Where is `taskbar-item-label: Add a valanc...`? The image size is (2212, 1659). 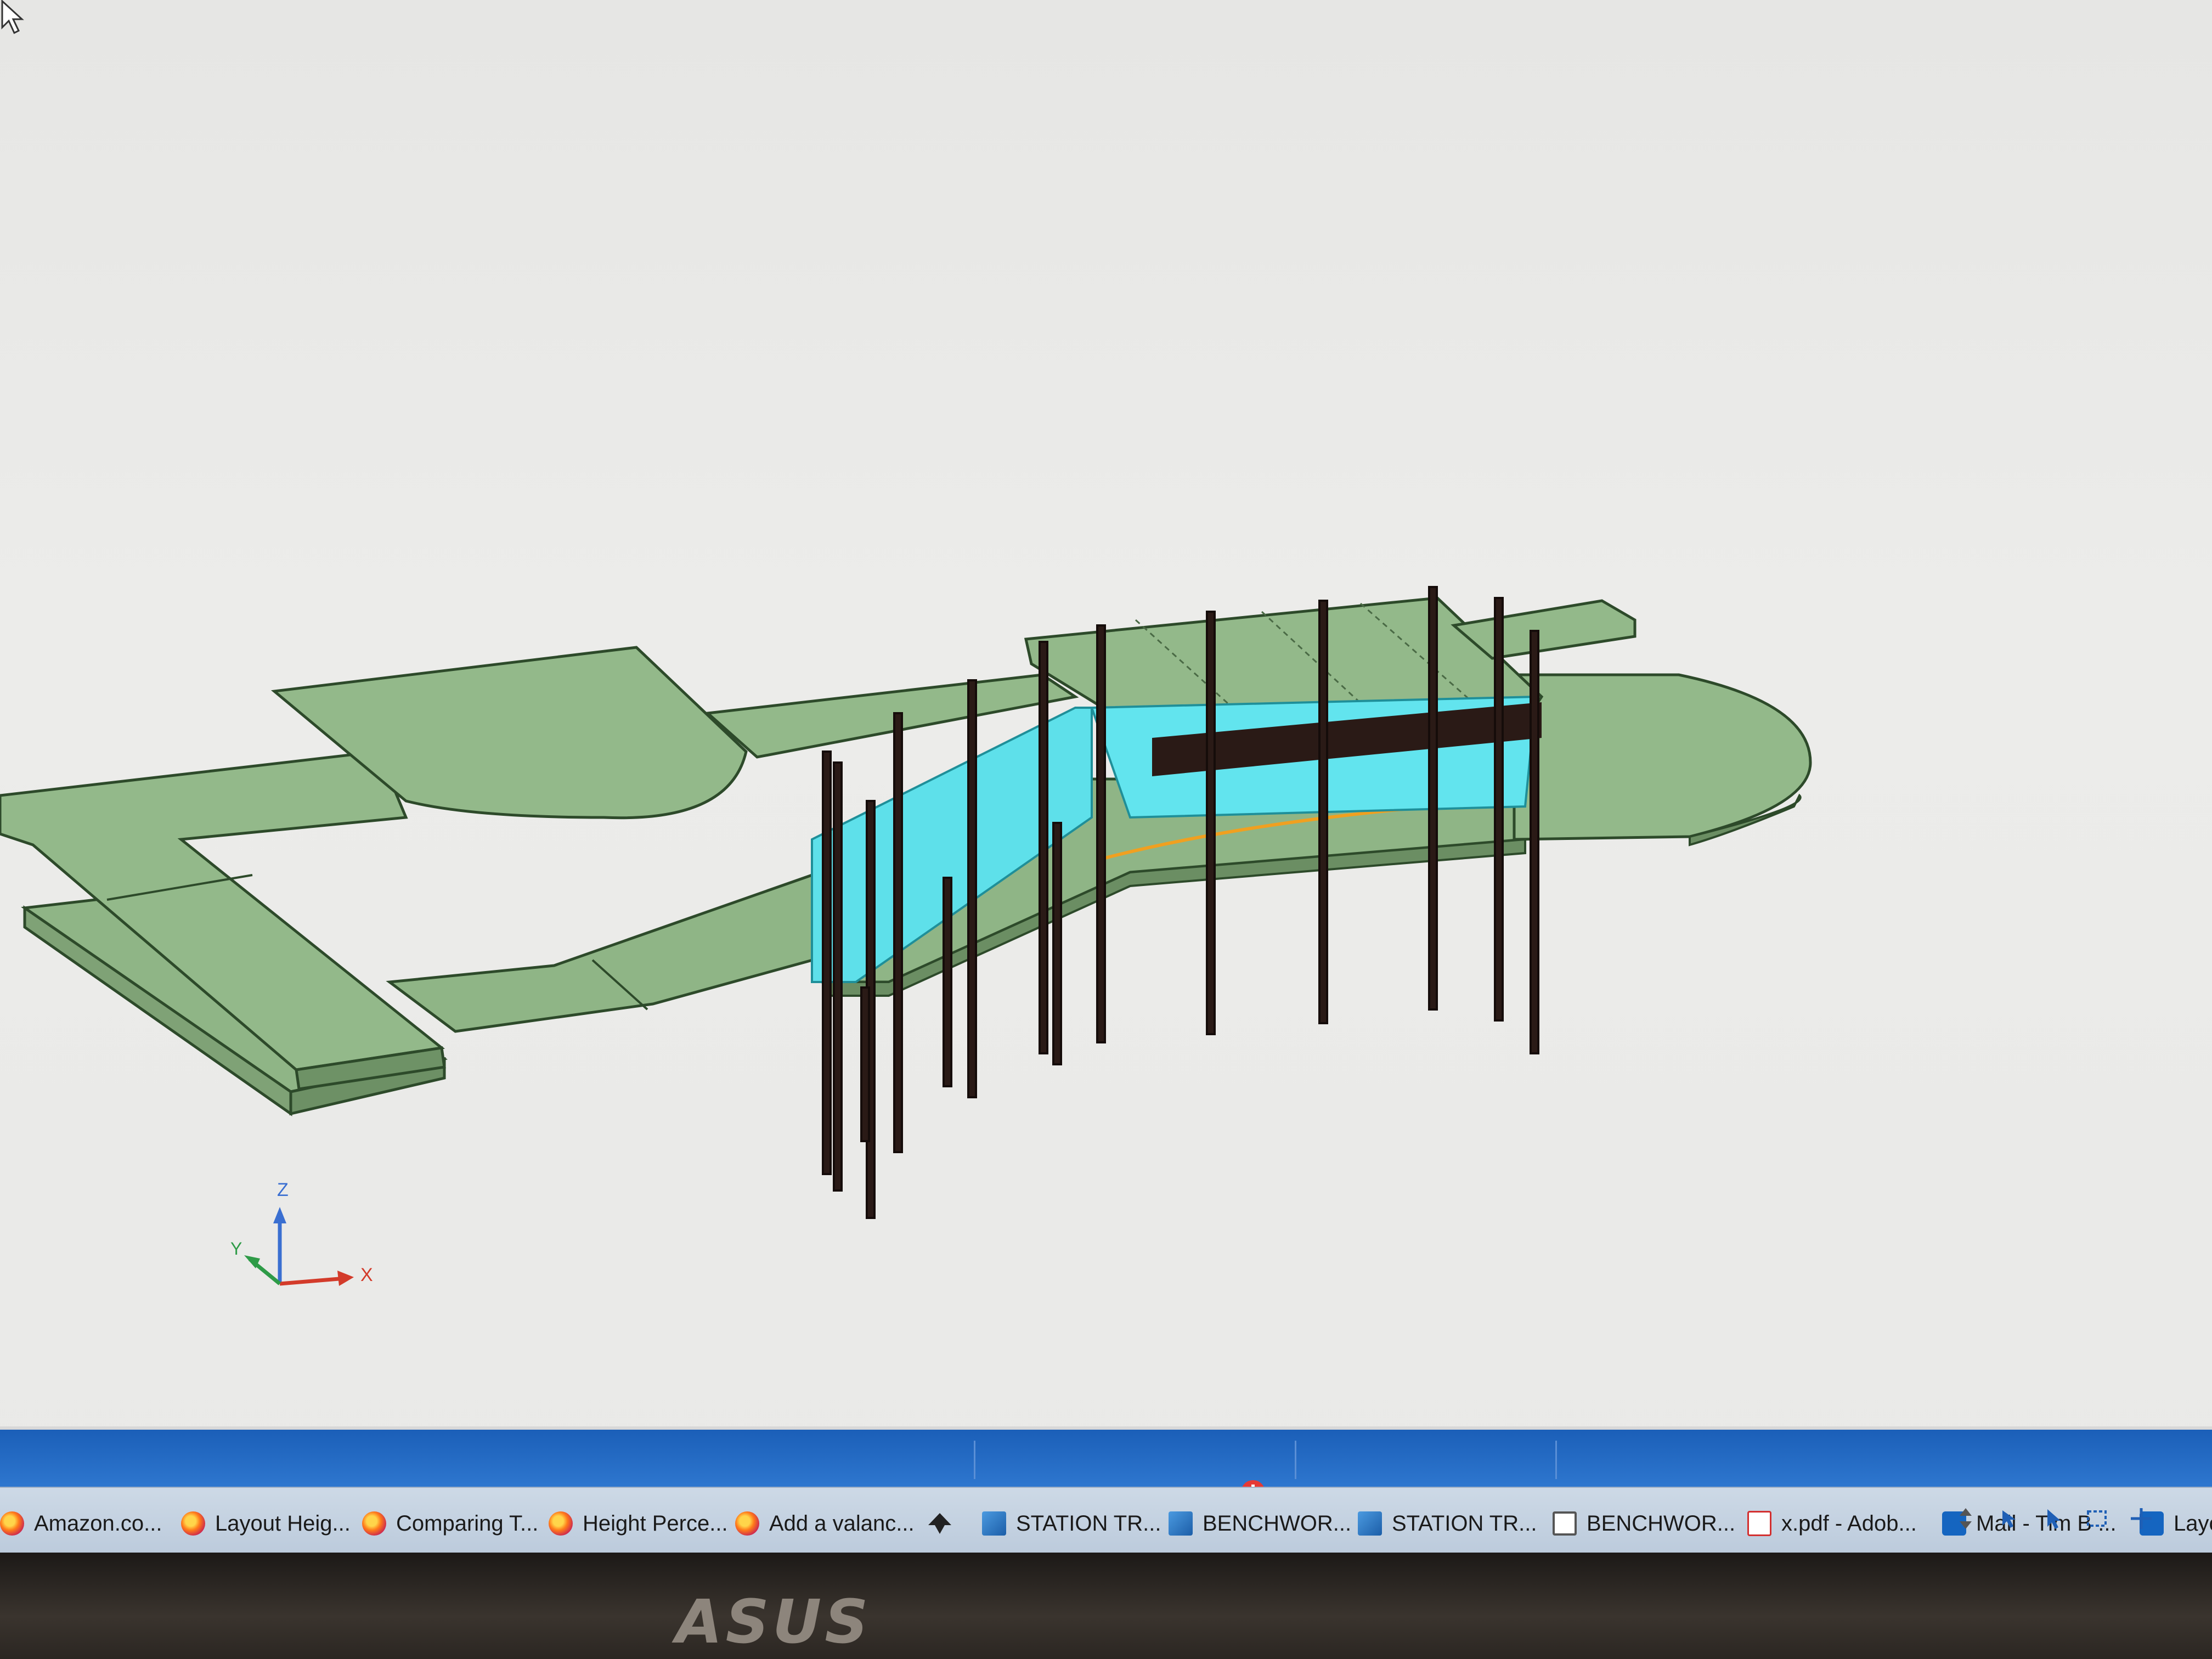
taskbar-item-label: Add a valanc... is located at coordinates (842, 1524).